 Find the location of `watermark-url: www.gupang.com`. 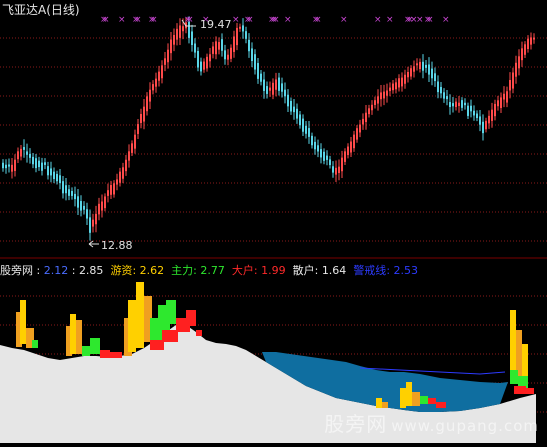

watermark-url: www.gupang.com is located at coordinates (465, 426).